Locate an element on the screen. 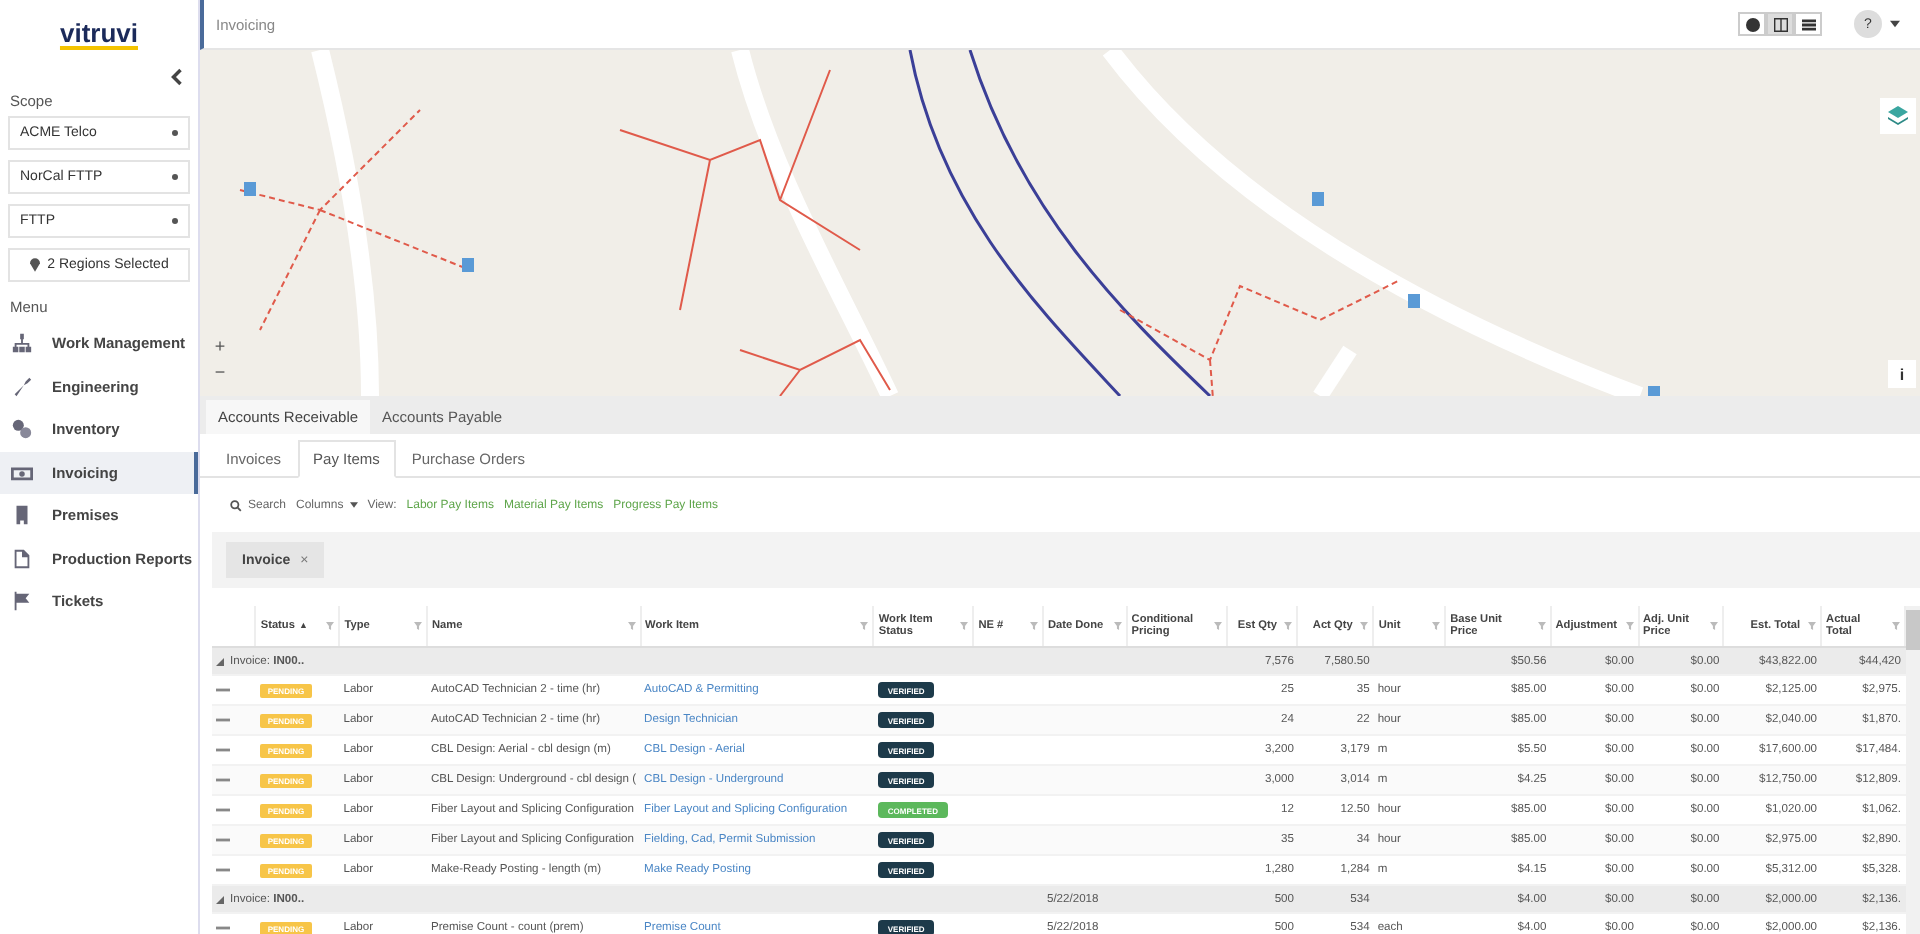 The image size is (1920, 934). layers-icon is located at coordinates (1898, 116).